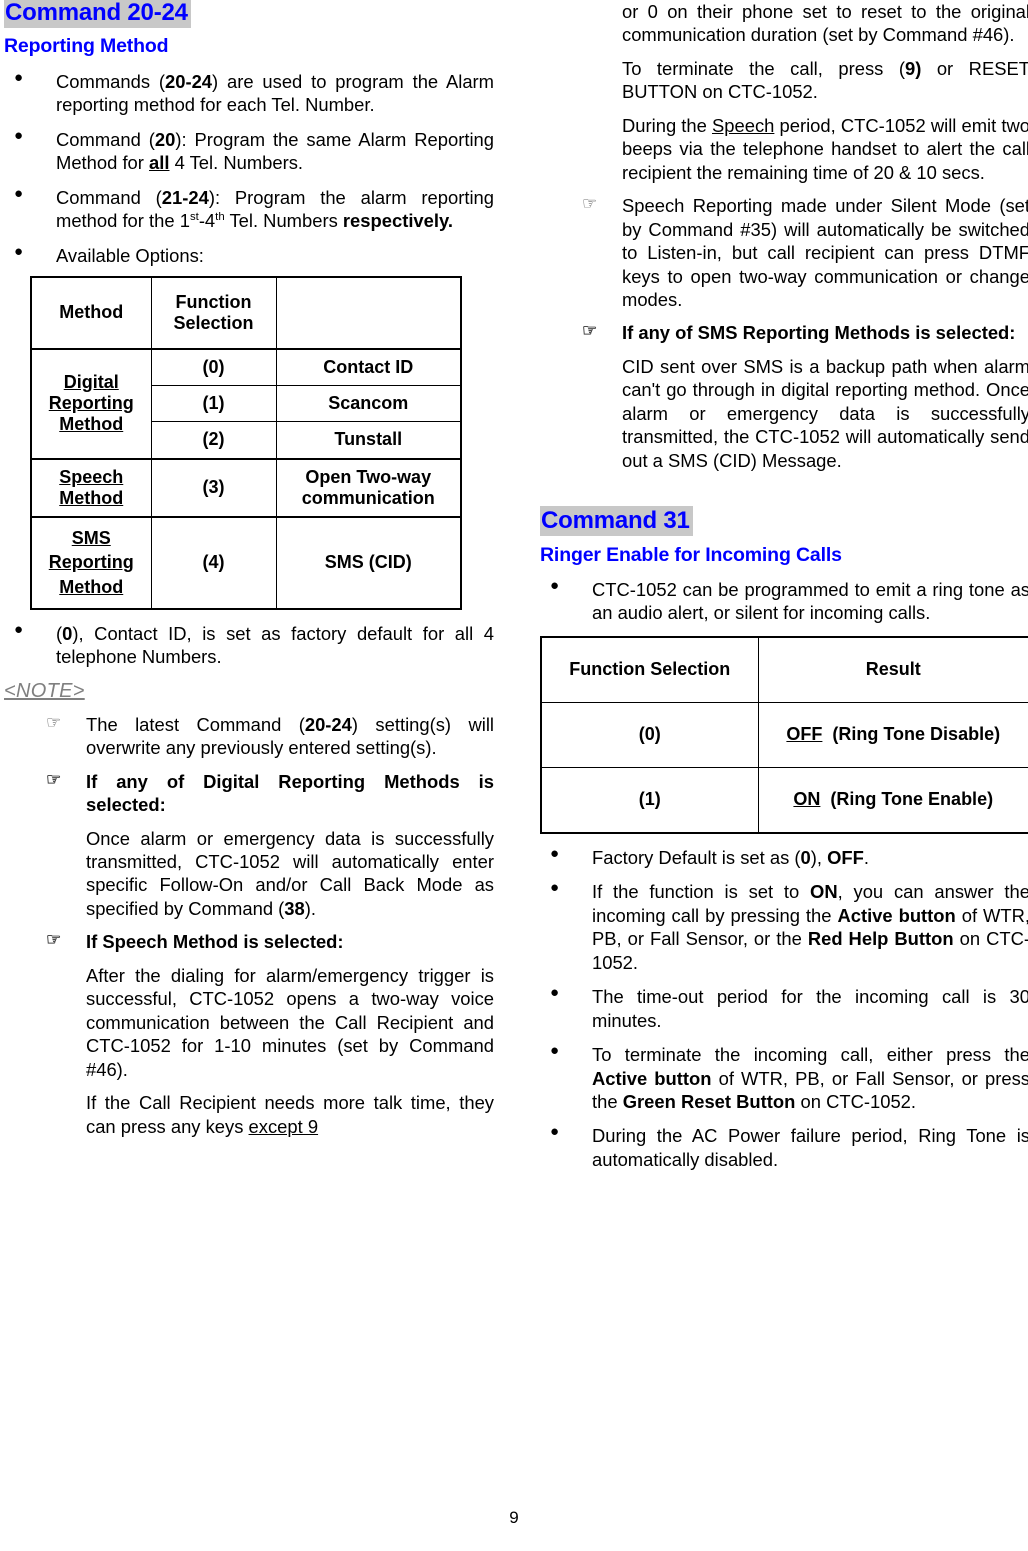 The width and height of the screenshot is (1028, 1551). I want to click on cell-result-sms-cid: SMS (CID), so click(368, 563).